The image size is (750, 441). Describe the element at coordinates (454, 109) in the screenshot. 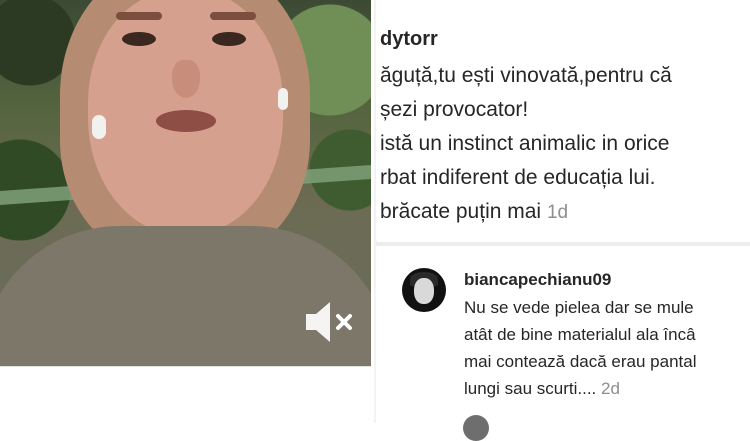

I see `comment-text-line: șezi provocator!` at that location.